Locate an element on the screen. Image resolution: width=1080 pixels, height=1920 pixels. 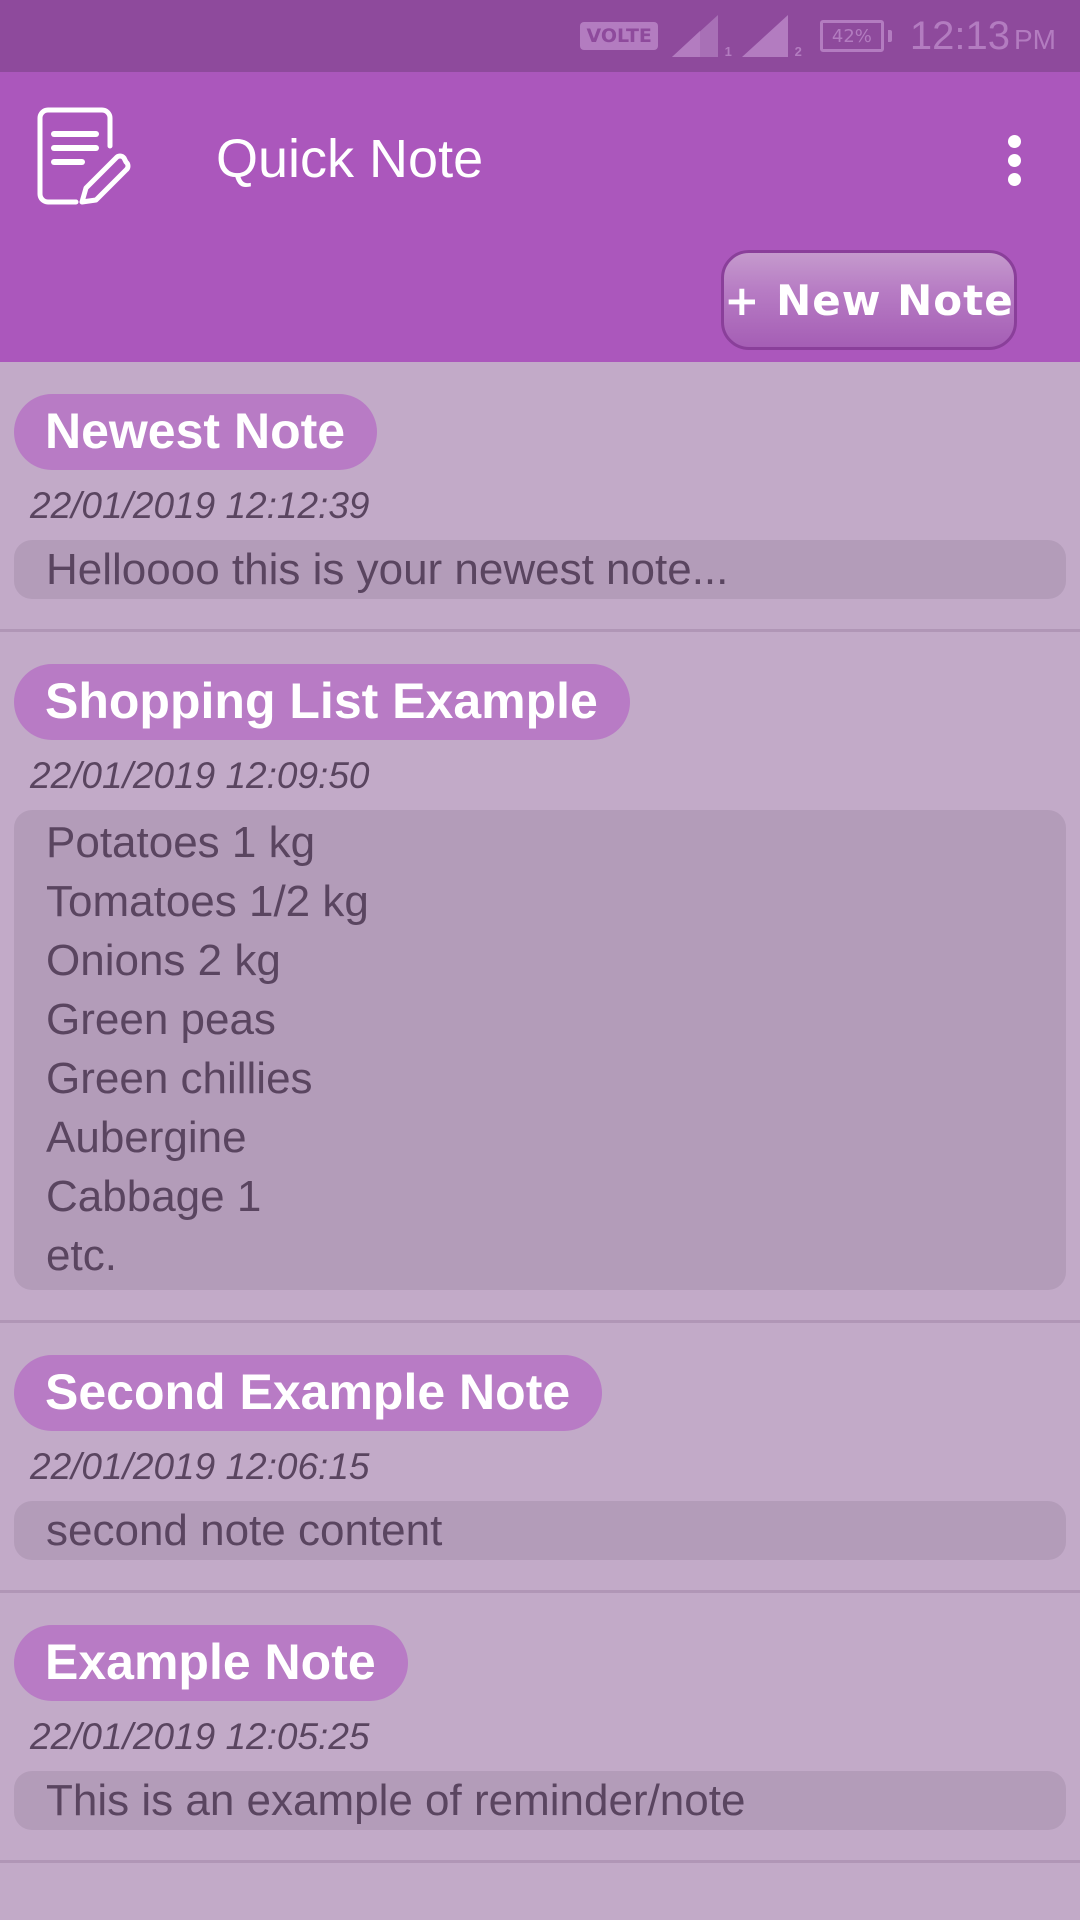
clock: 12:13 PM is located at coordinates (983, 36).